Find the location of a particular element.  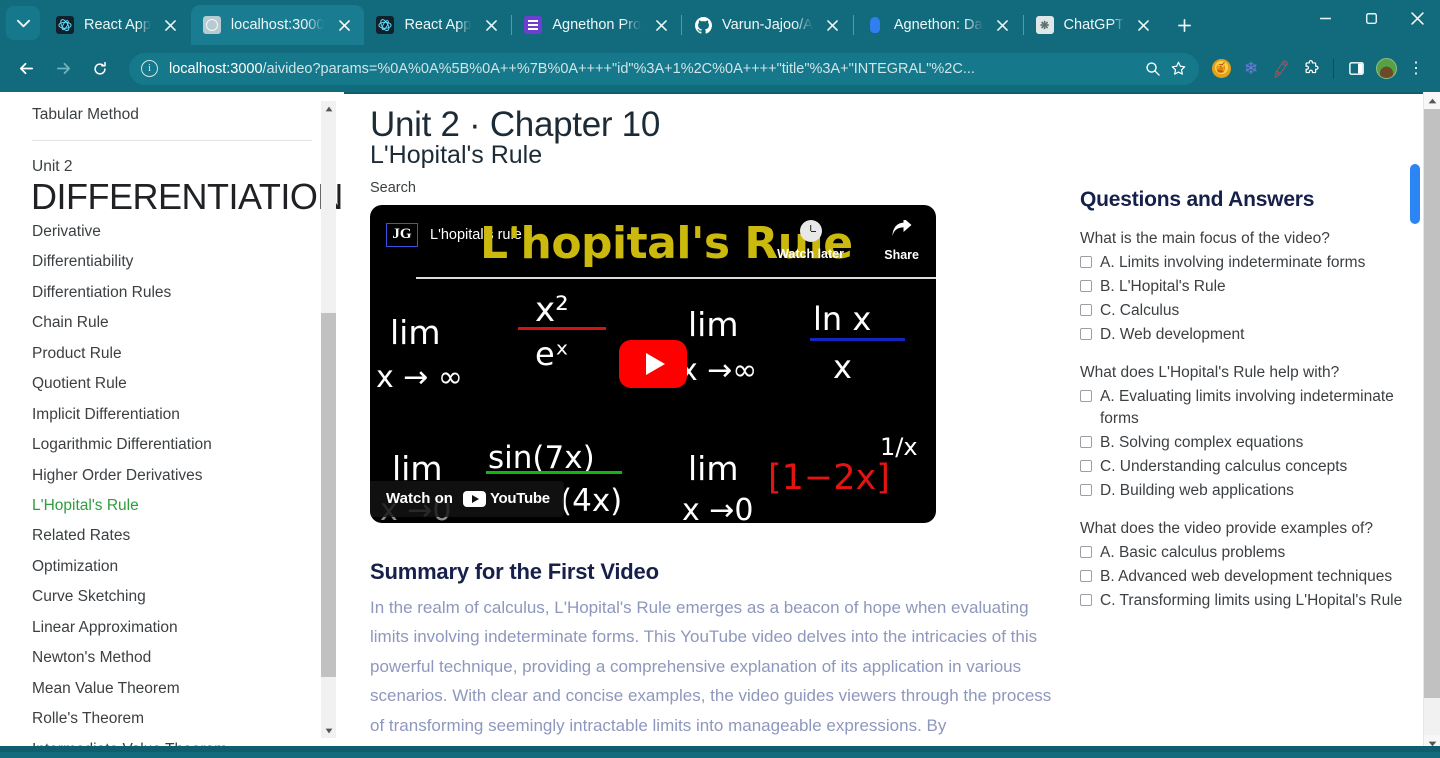

sidebar-item-logarithmic-differentiation: Logarithmic Differentiation is located at coordinates (188, 445).